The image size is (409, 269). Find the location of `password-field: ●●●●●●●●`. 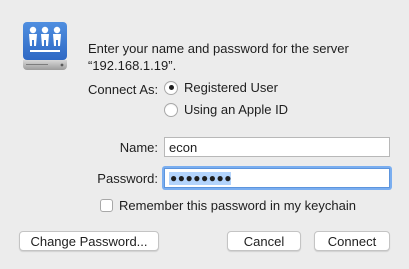

password-field: ●●●●●●●● is located at coordinates (277, 178).